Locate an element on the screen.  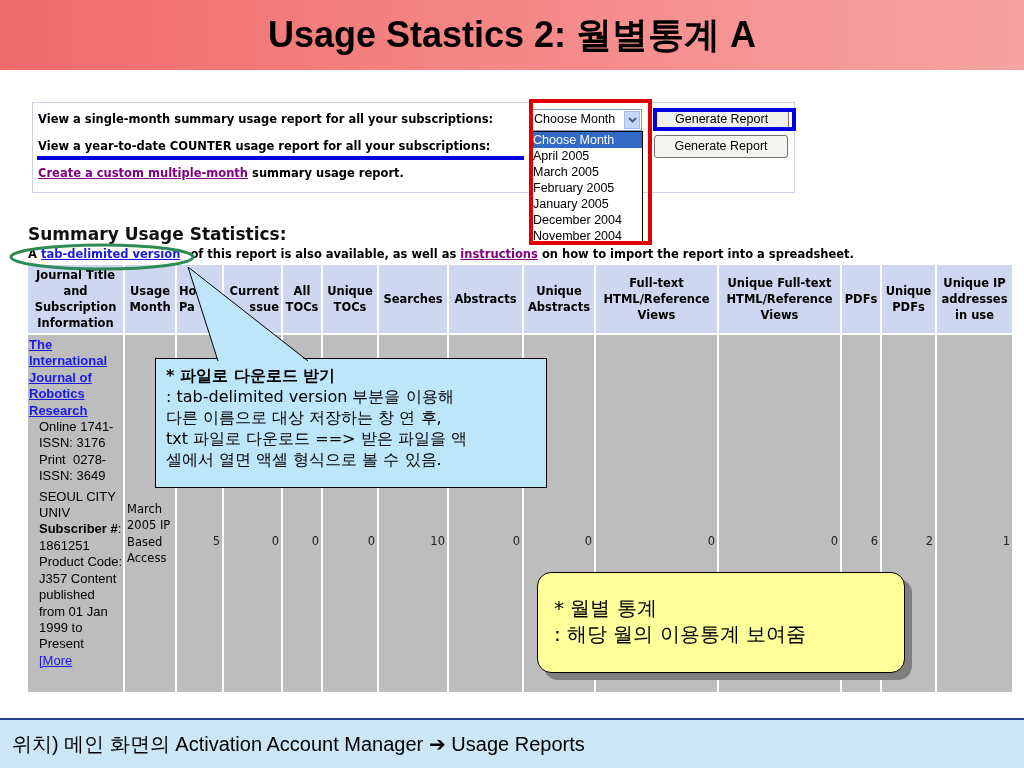
dropdown-option: March 2005 is located at coordinates (586, 171).